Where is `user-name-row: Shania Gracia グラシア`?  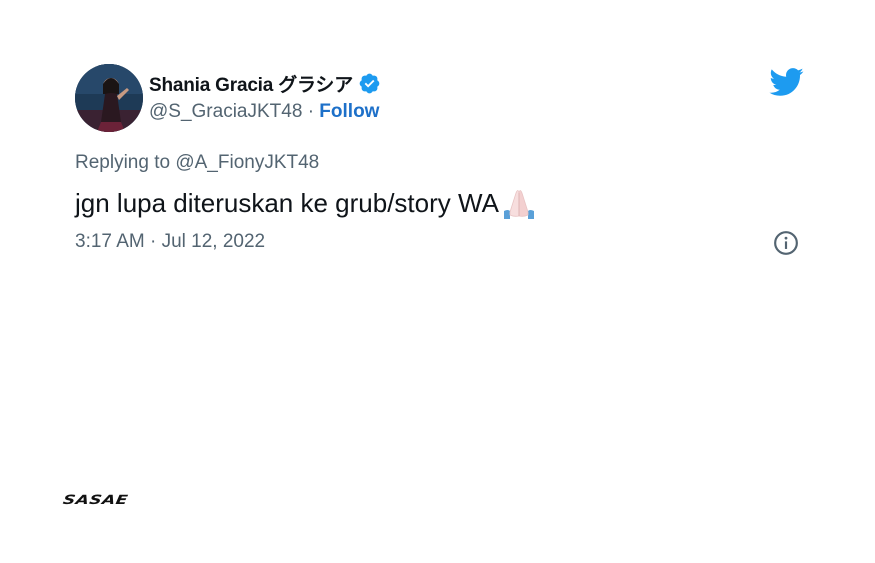
user-name-row: Shania Gracia グラシア is located at coordinates (265, 83).